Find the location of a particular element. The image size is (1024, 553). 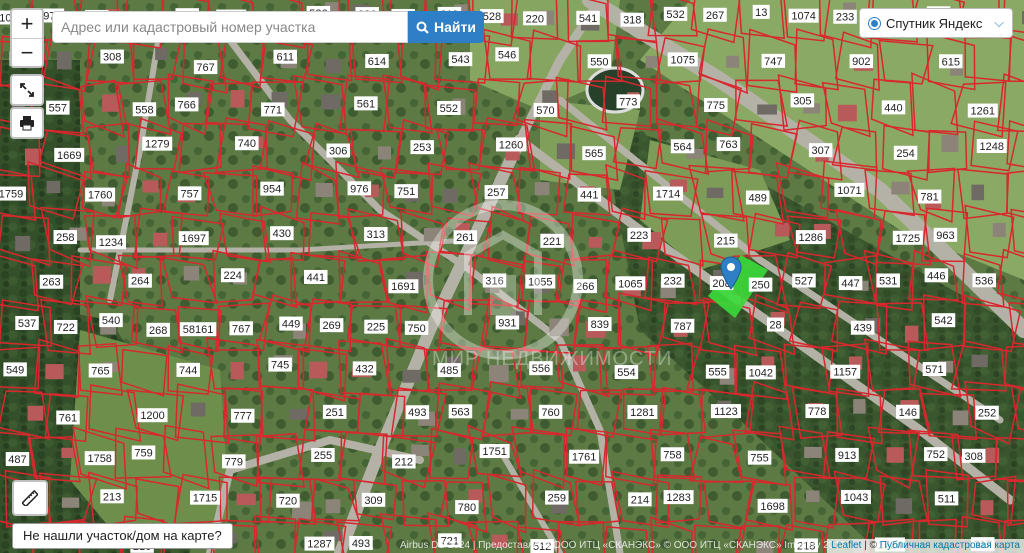

parcel-label: 1287 is located at coordinates (319, 543).